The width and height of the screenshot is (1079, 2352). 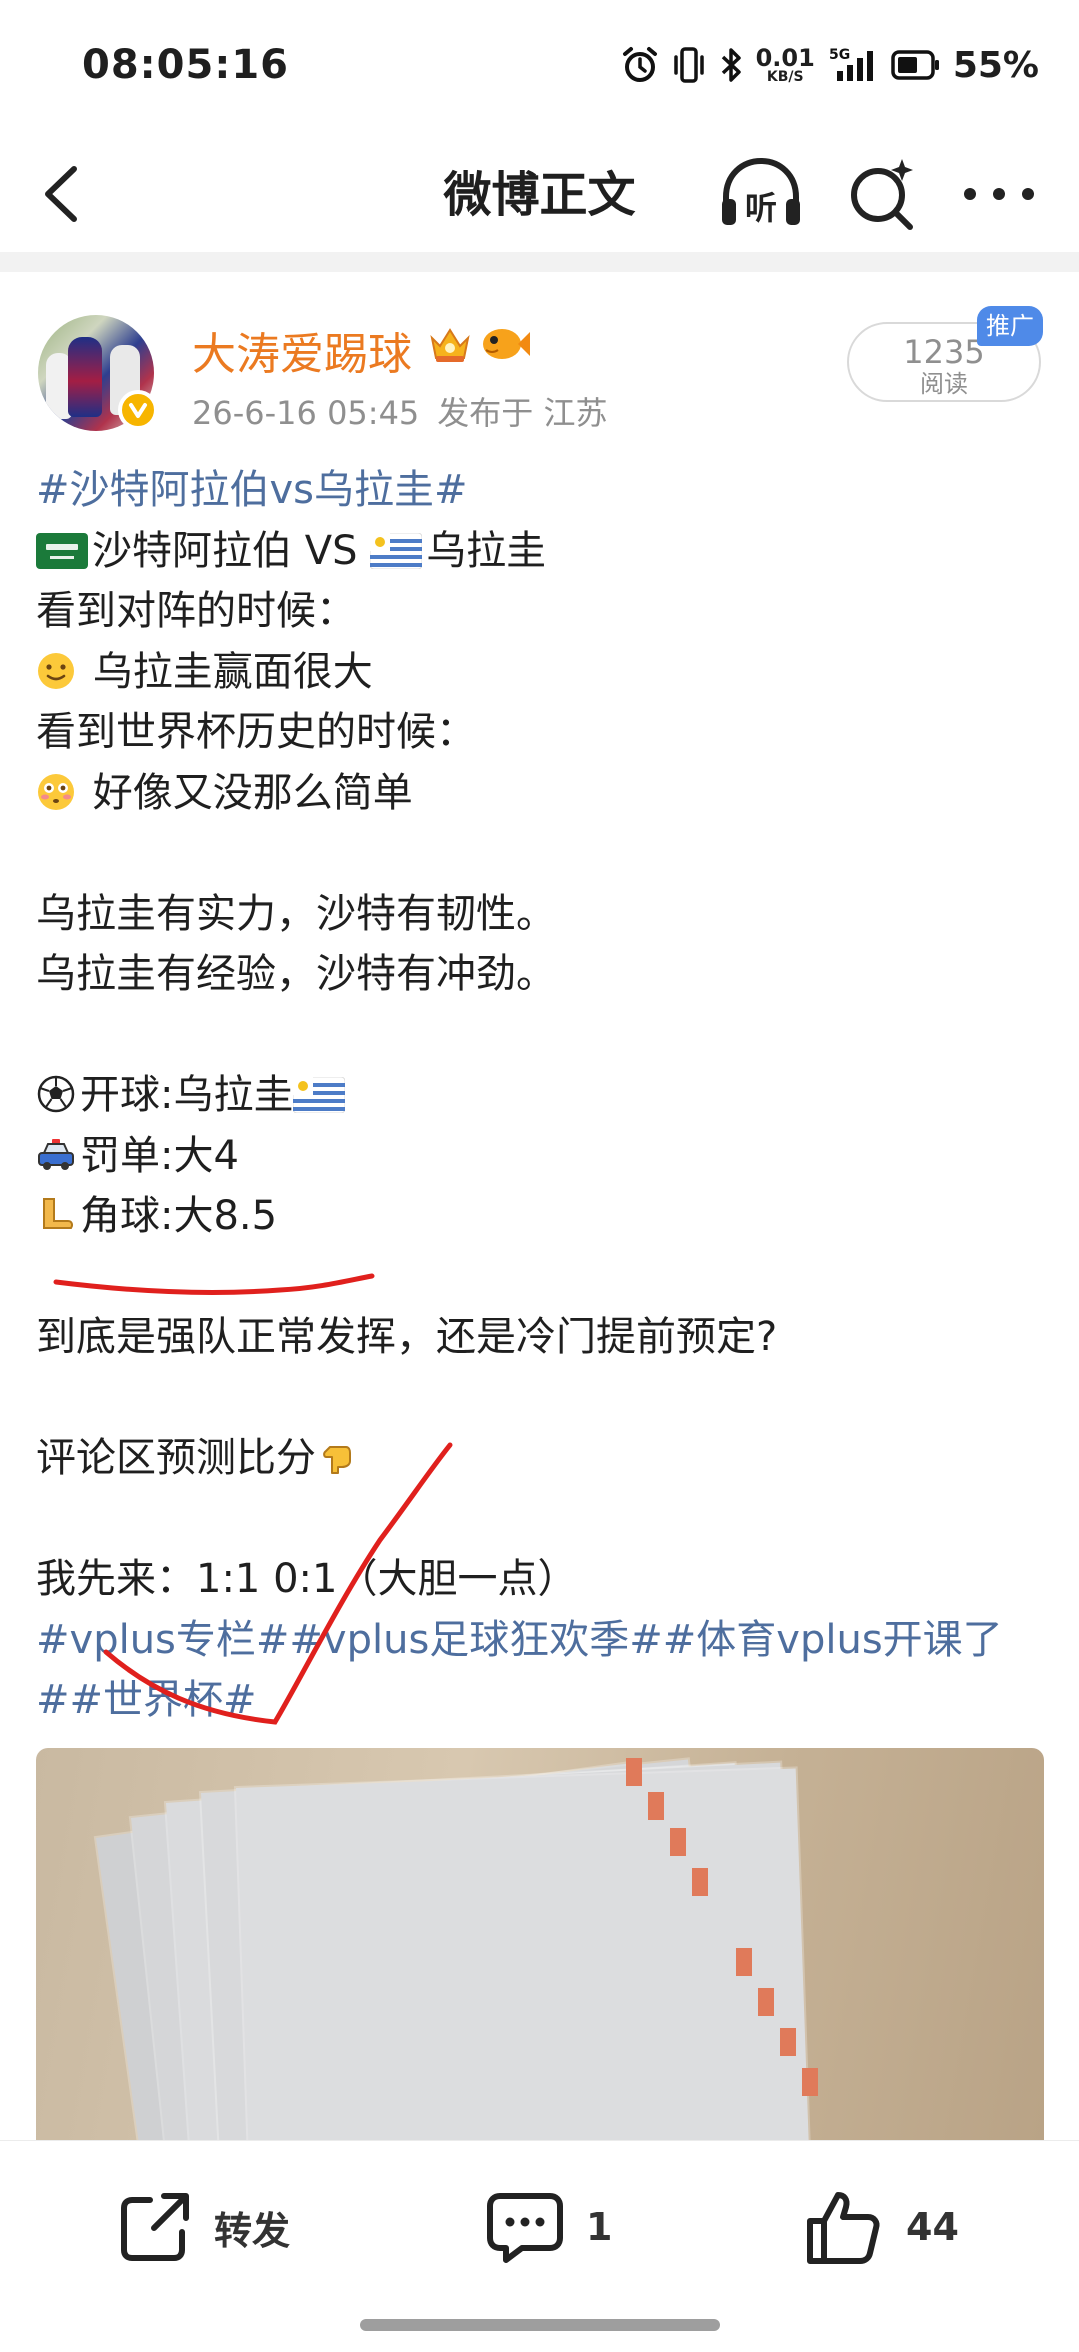 What do you see at coordinates (522, 413) in the screenshot?
I see `post-location: 发布于 江苏` at bounding box center [522, 413].